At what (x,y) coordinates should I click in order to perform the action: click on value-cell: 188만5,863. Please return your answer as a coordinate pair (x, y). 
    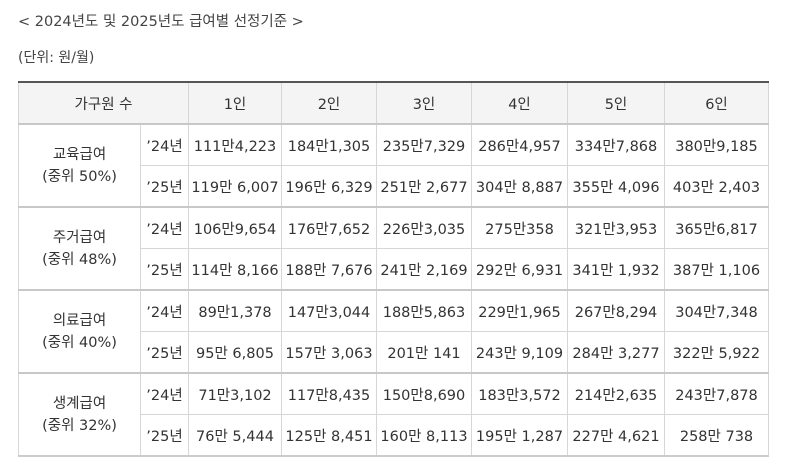
    Looking at the image, I should click on (424, 310).